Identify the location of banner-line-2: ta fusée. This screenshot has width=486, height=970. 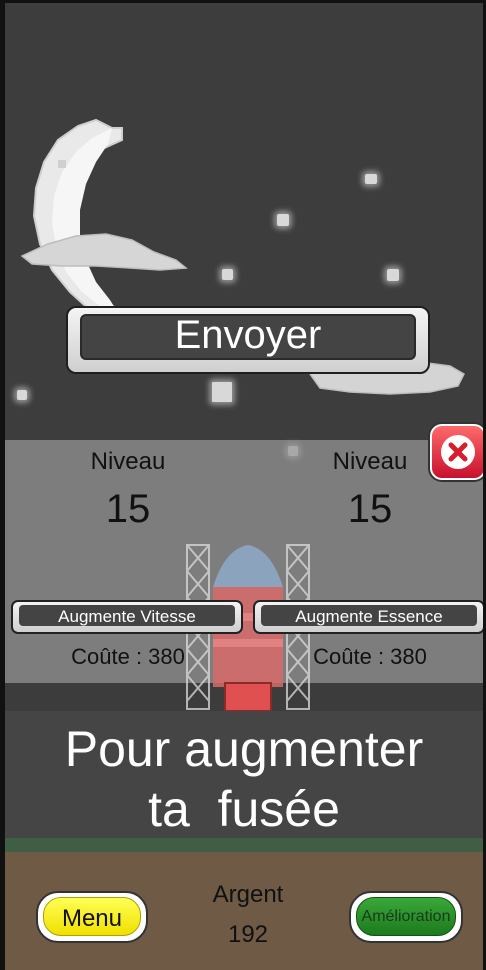
(244, 809).